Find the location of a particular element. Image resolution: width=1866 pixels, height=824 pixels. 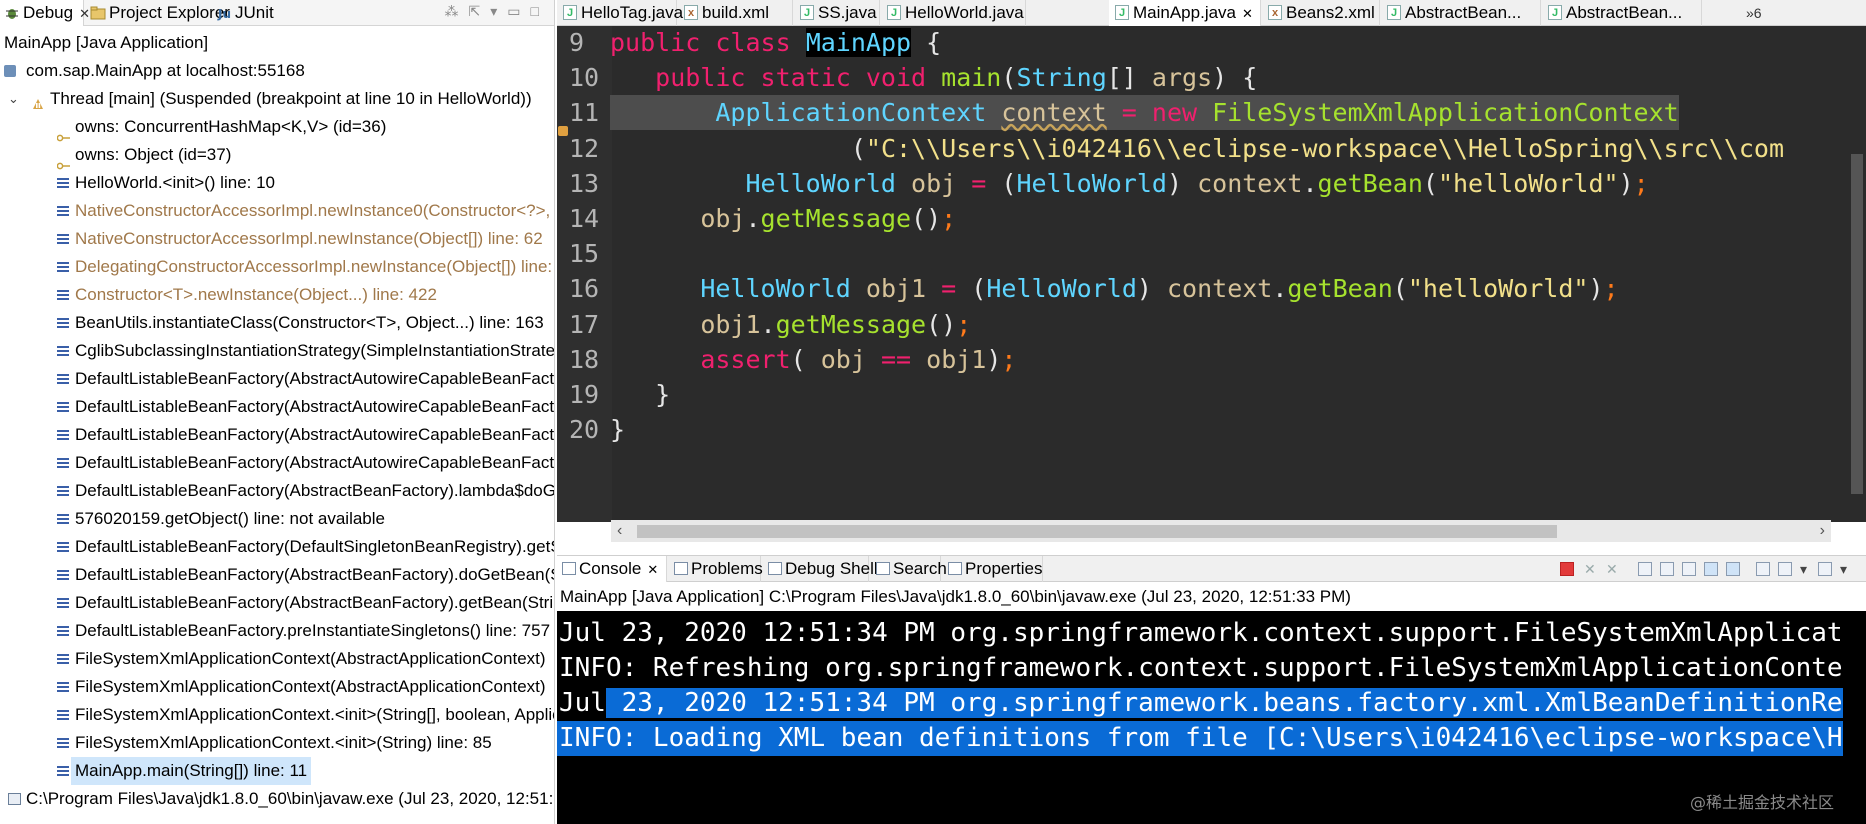

line-number: 15 is located at coordinates (584, 254).